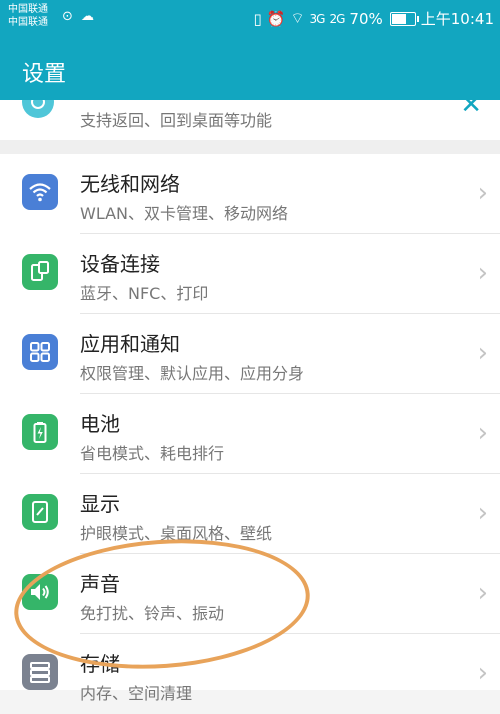 This screenshot has height=714, width=500. Describe the element at coordinates (130, 184) in the screenshot. I see `item-label: 无线和网络` at that location.